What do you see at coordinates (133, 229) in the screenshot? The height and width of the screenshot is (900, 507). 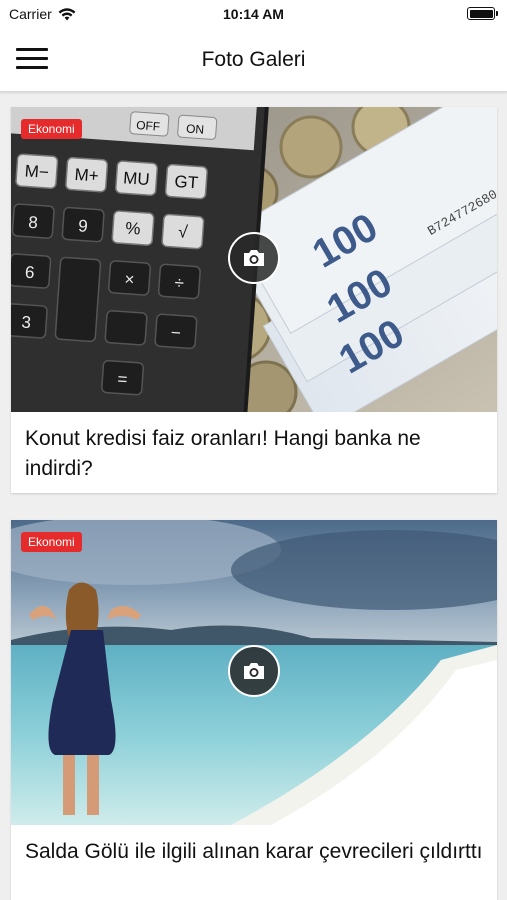 I see `calc-key-label: %` at bounding box center [133, 229].